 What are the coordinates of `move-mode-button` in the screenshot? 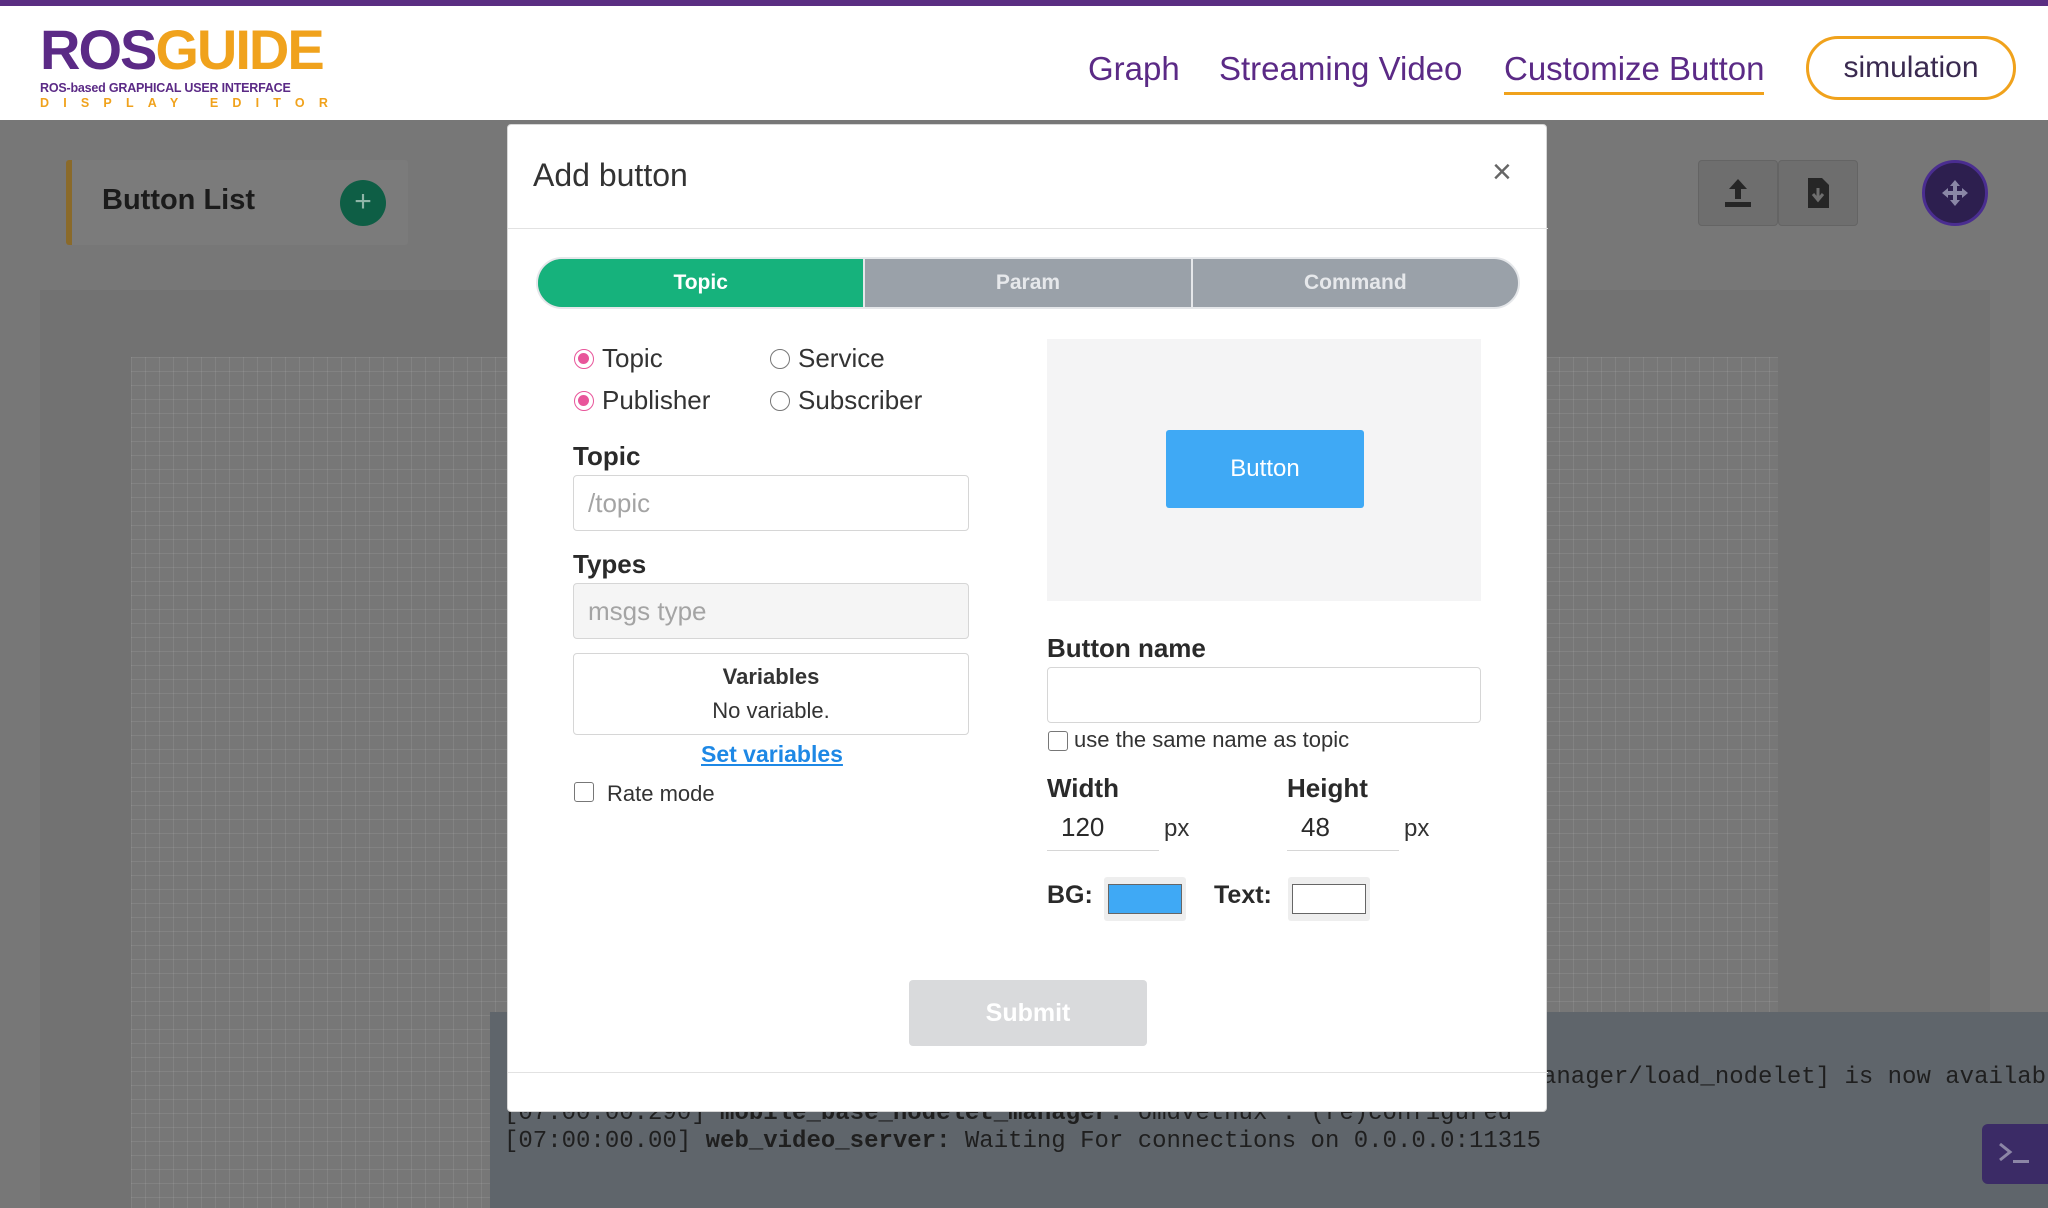 It's located at (1955, 193).